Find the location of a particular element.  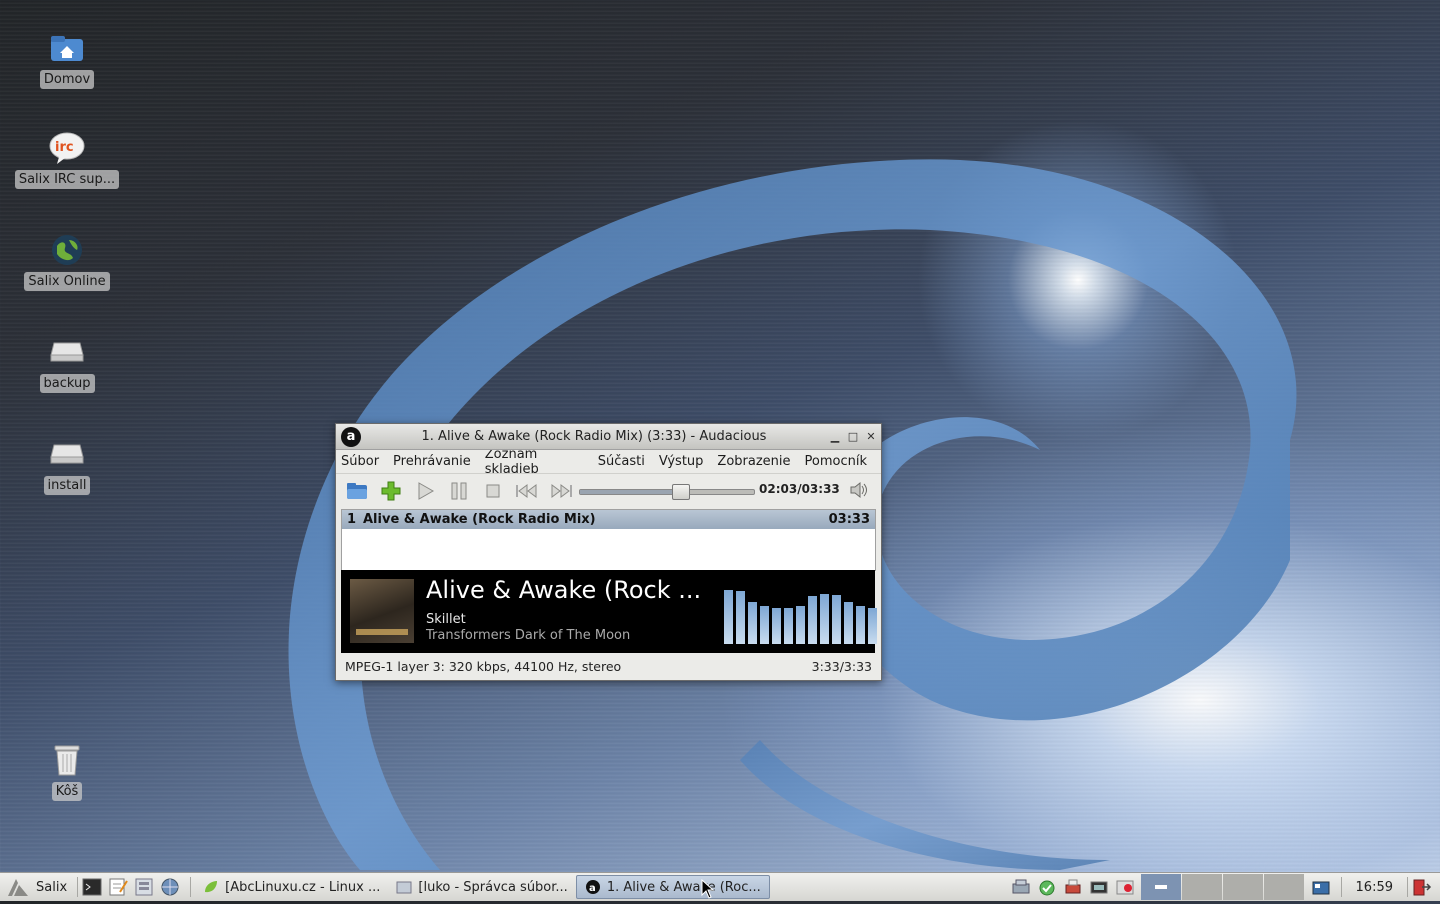

irc-icon: irc is located at coordinates (67, 148).